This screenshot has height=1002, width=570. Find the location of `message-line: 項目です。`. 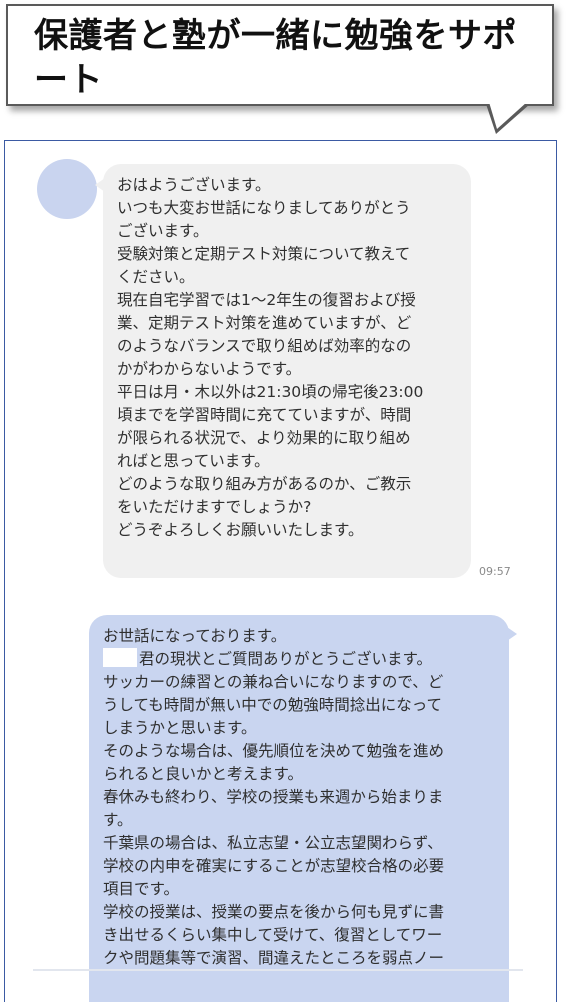

message-line: 項目です。 is located at coordinates (141, 889).